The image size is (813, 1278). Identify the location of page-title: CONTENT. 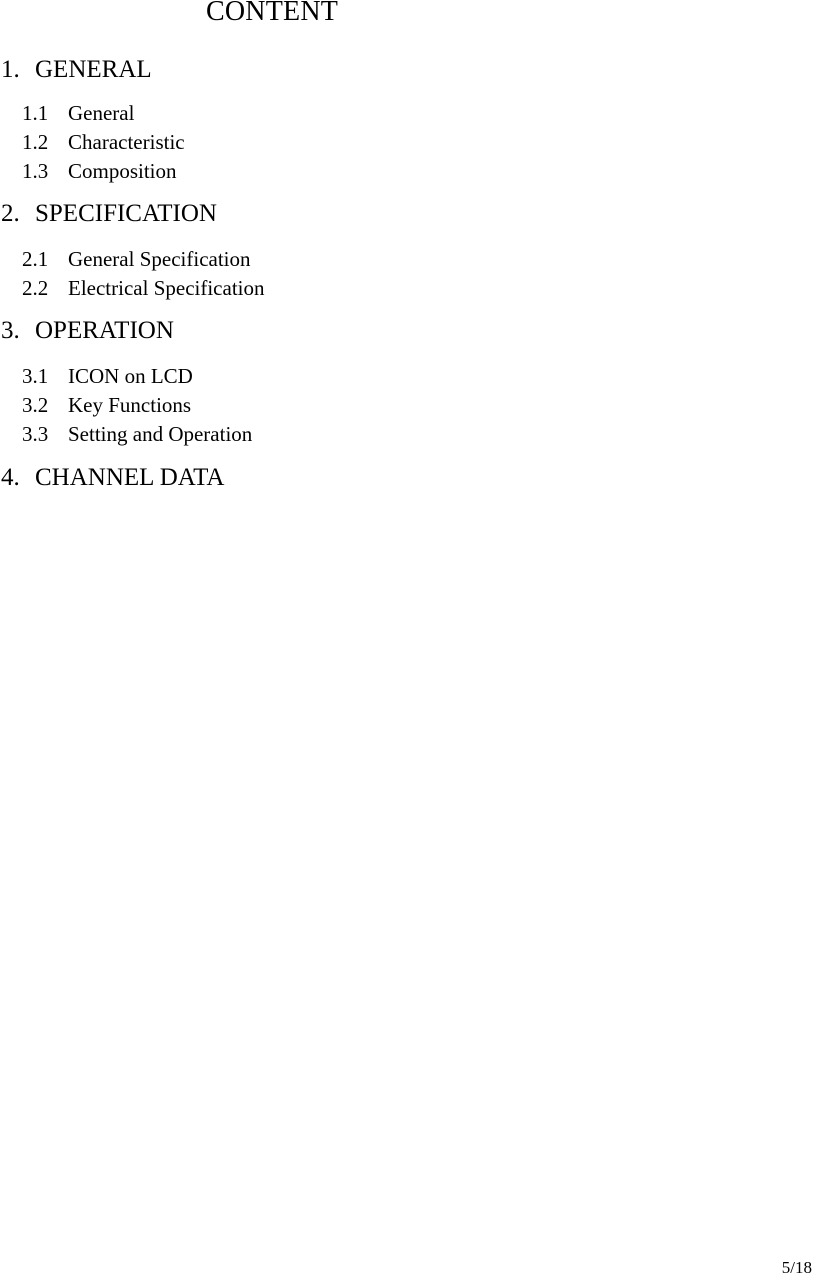
(272, 13).